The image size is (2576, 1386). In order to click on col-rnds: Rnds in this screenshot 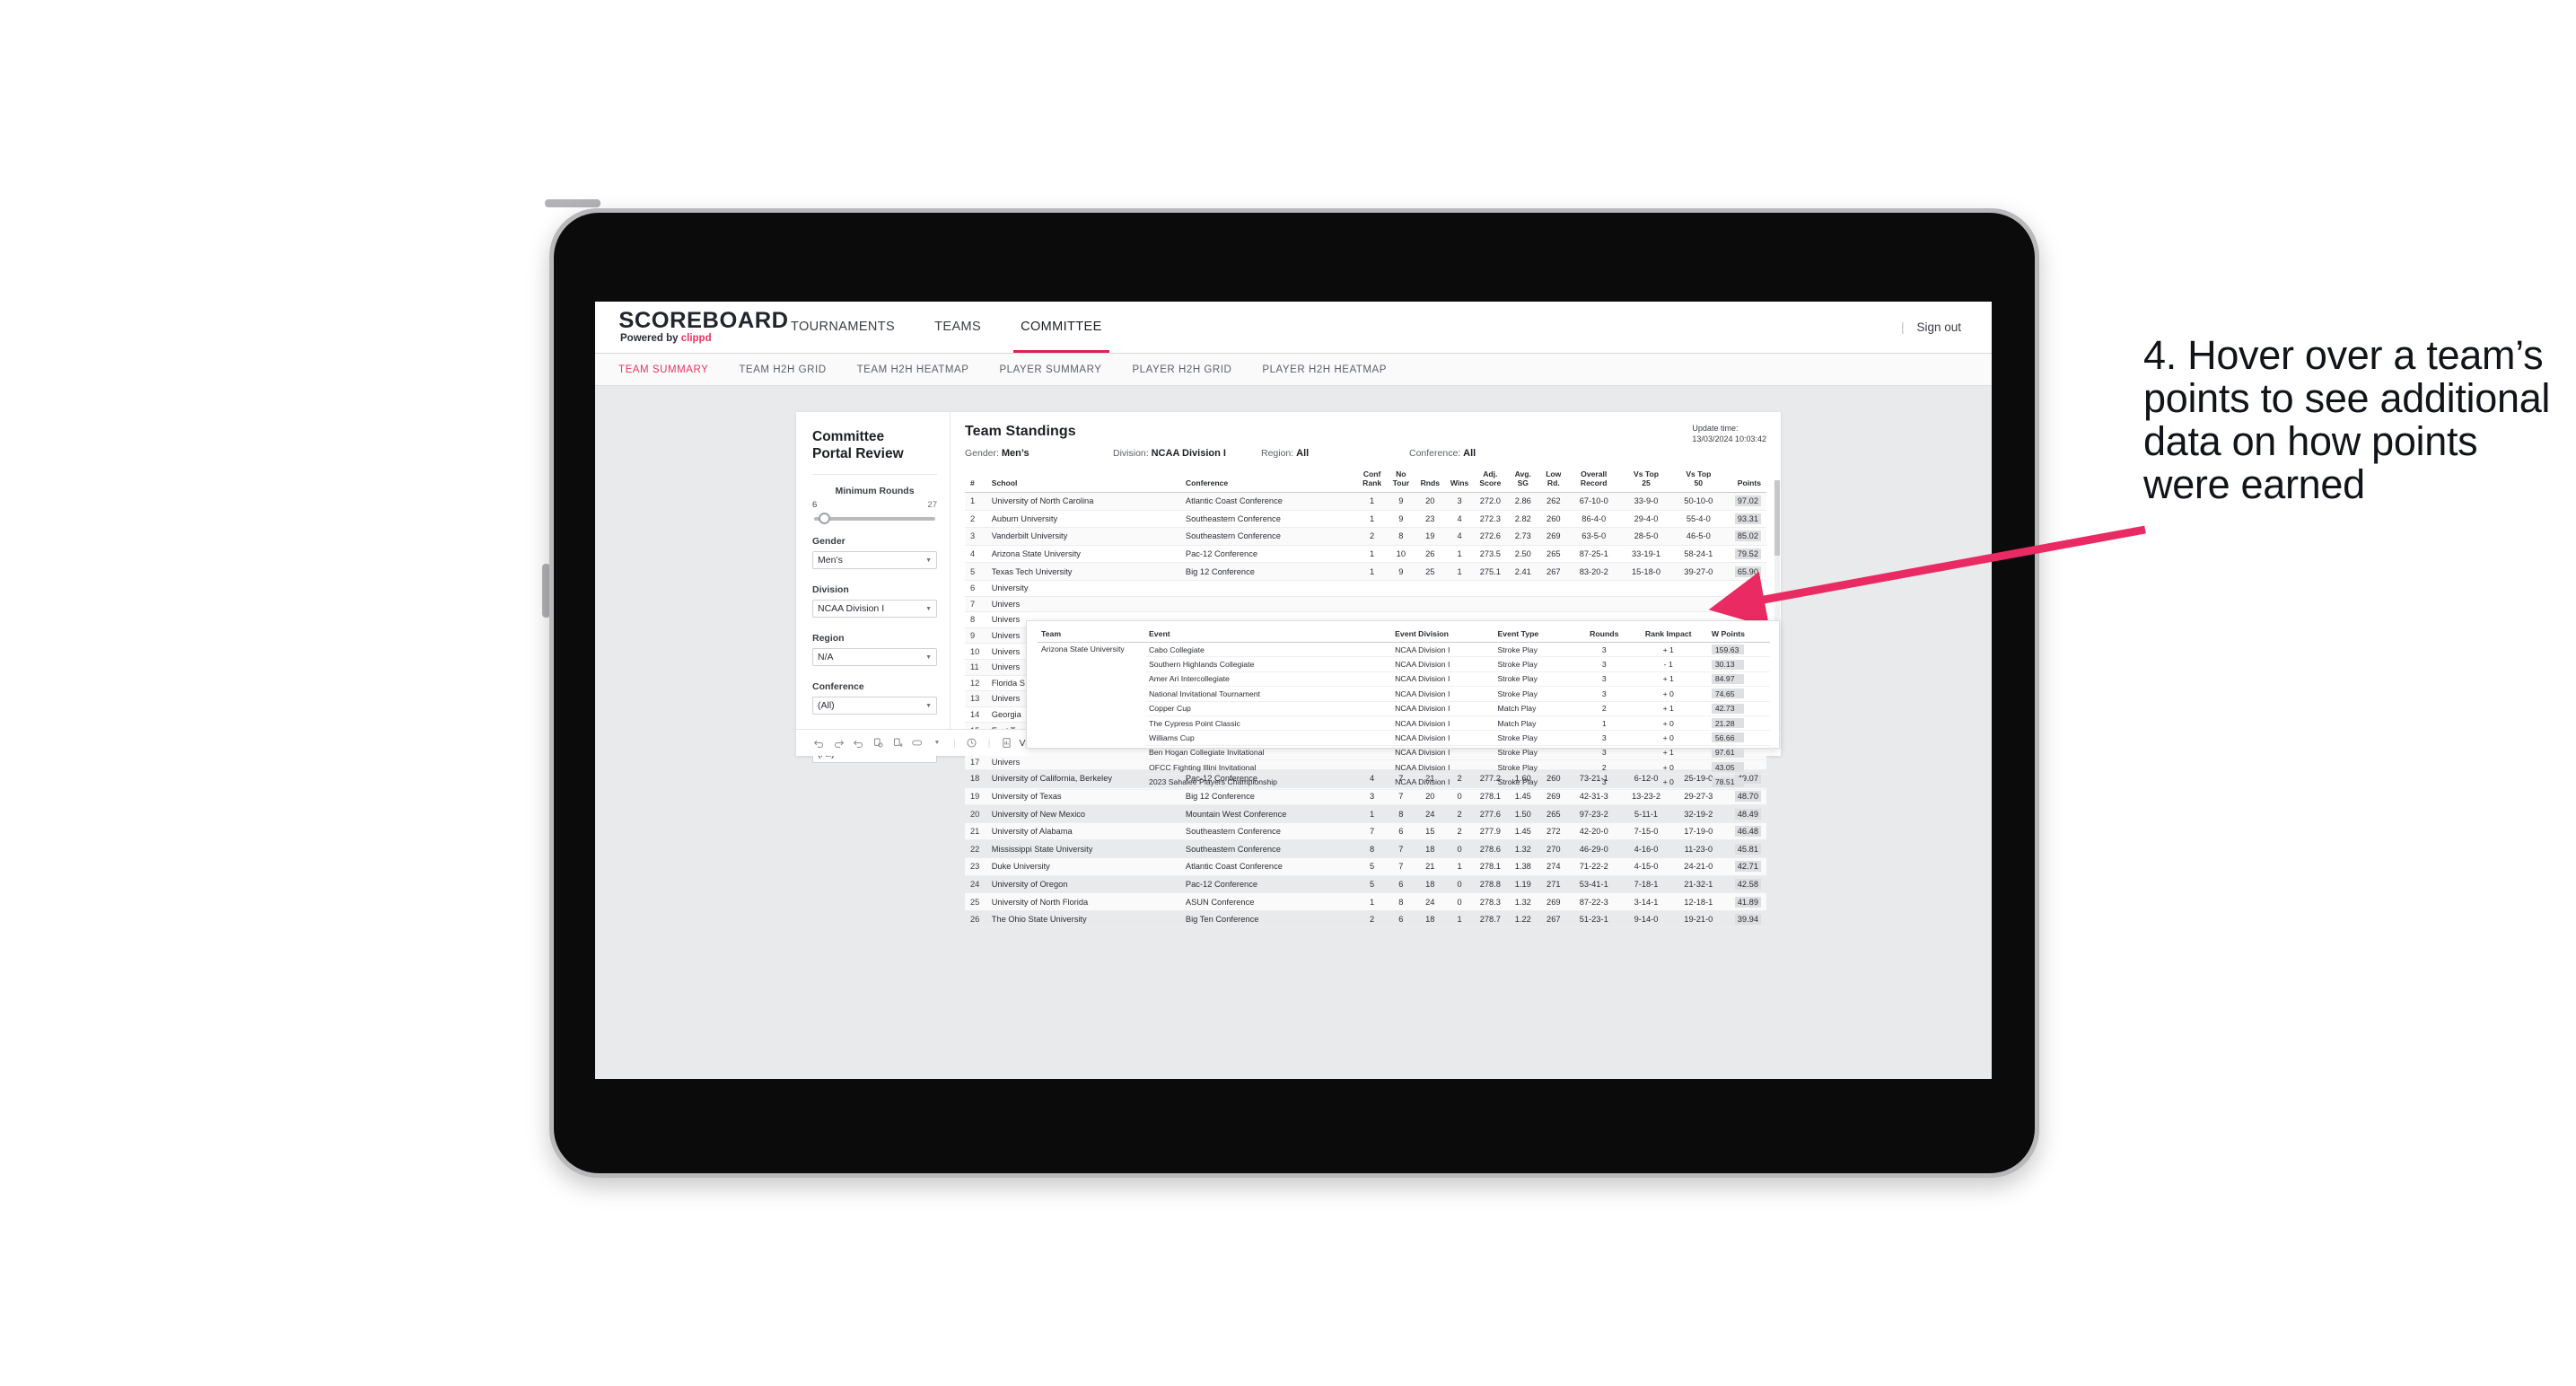, I will do `click(1430, 480)`.